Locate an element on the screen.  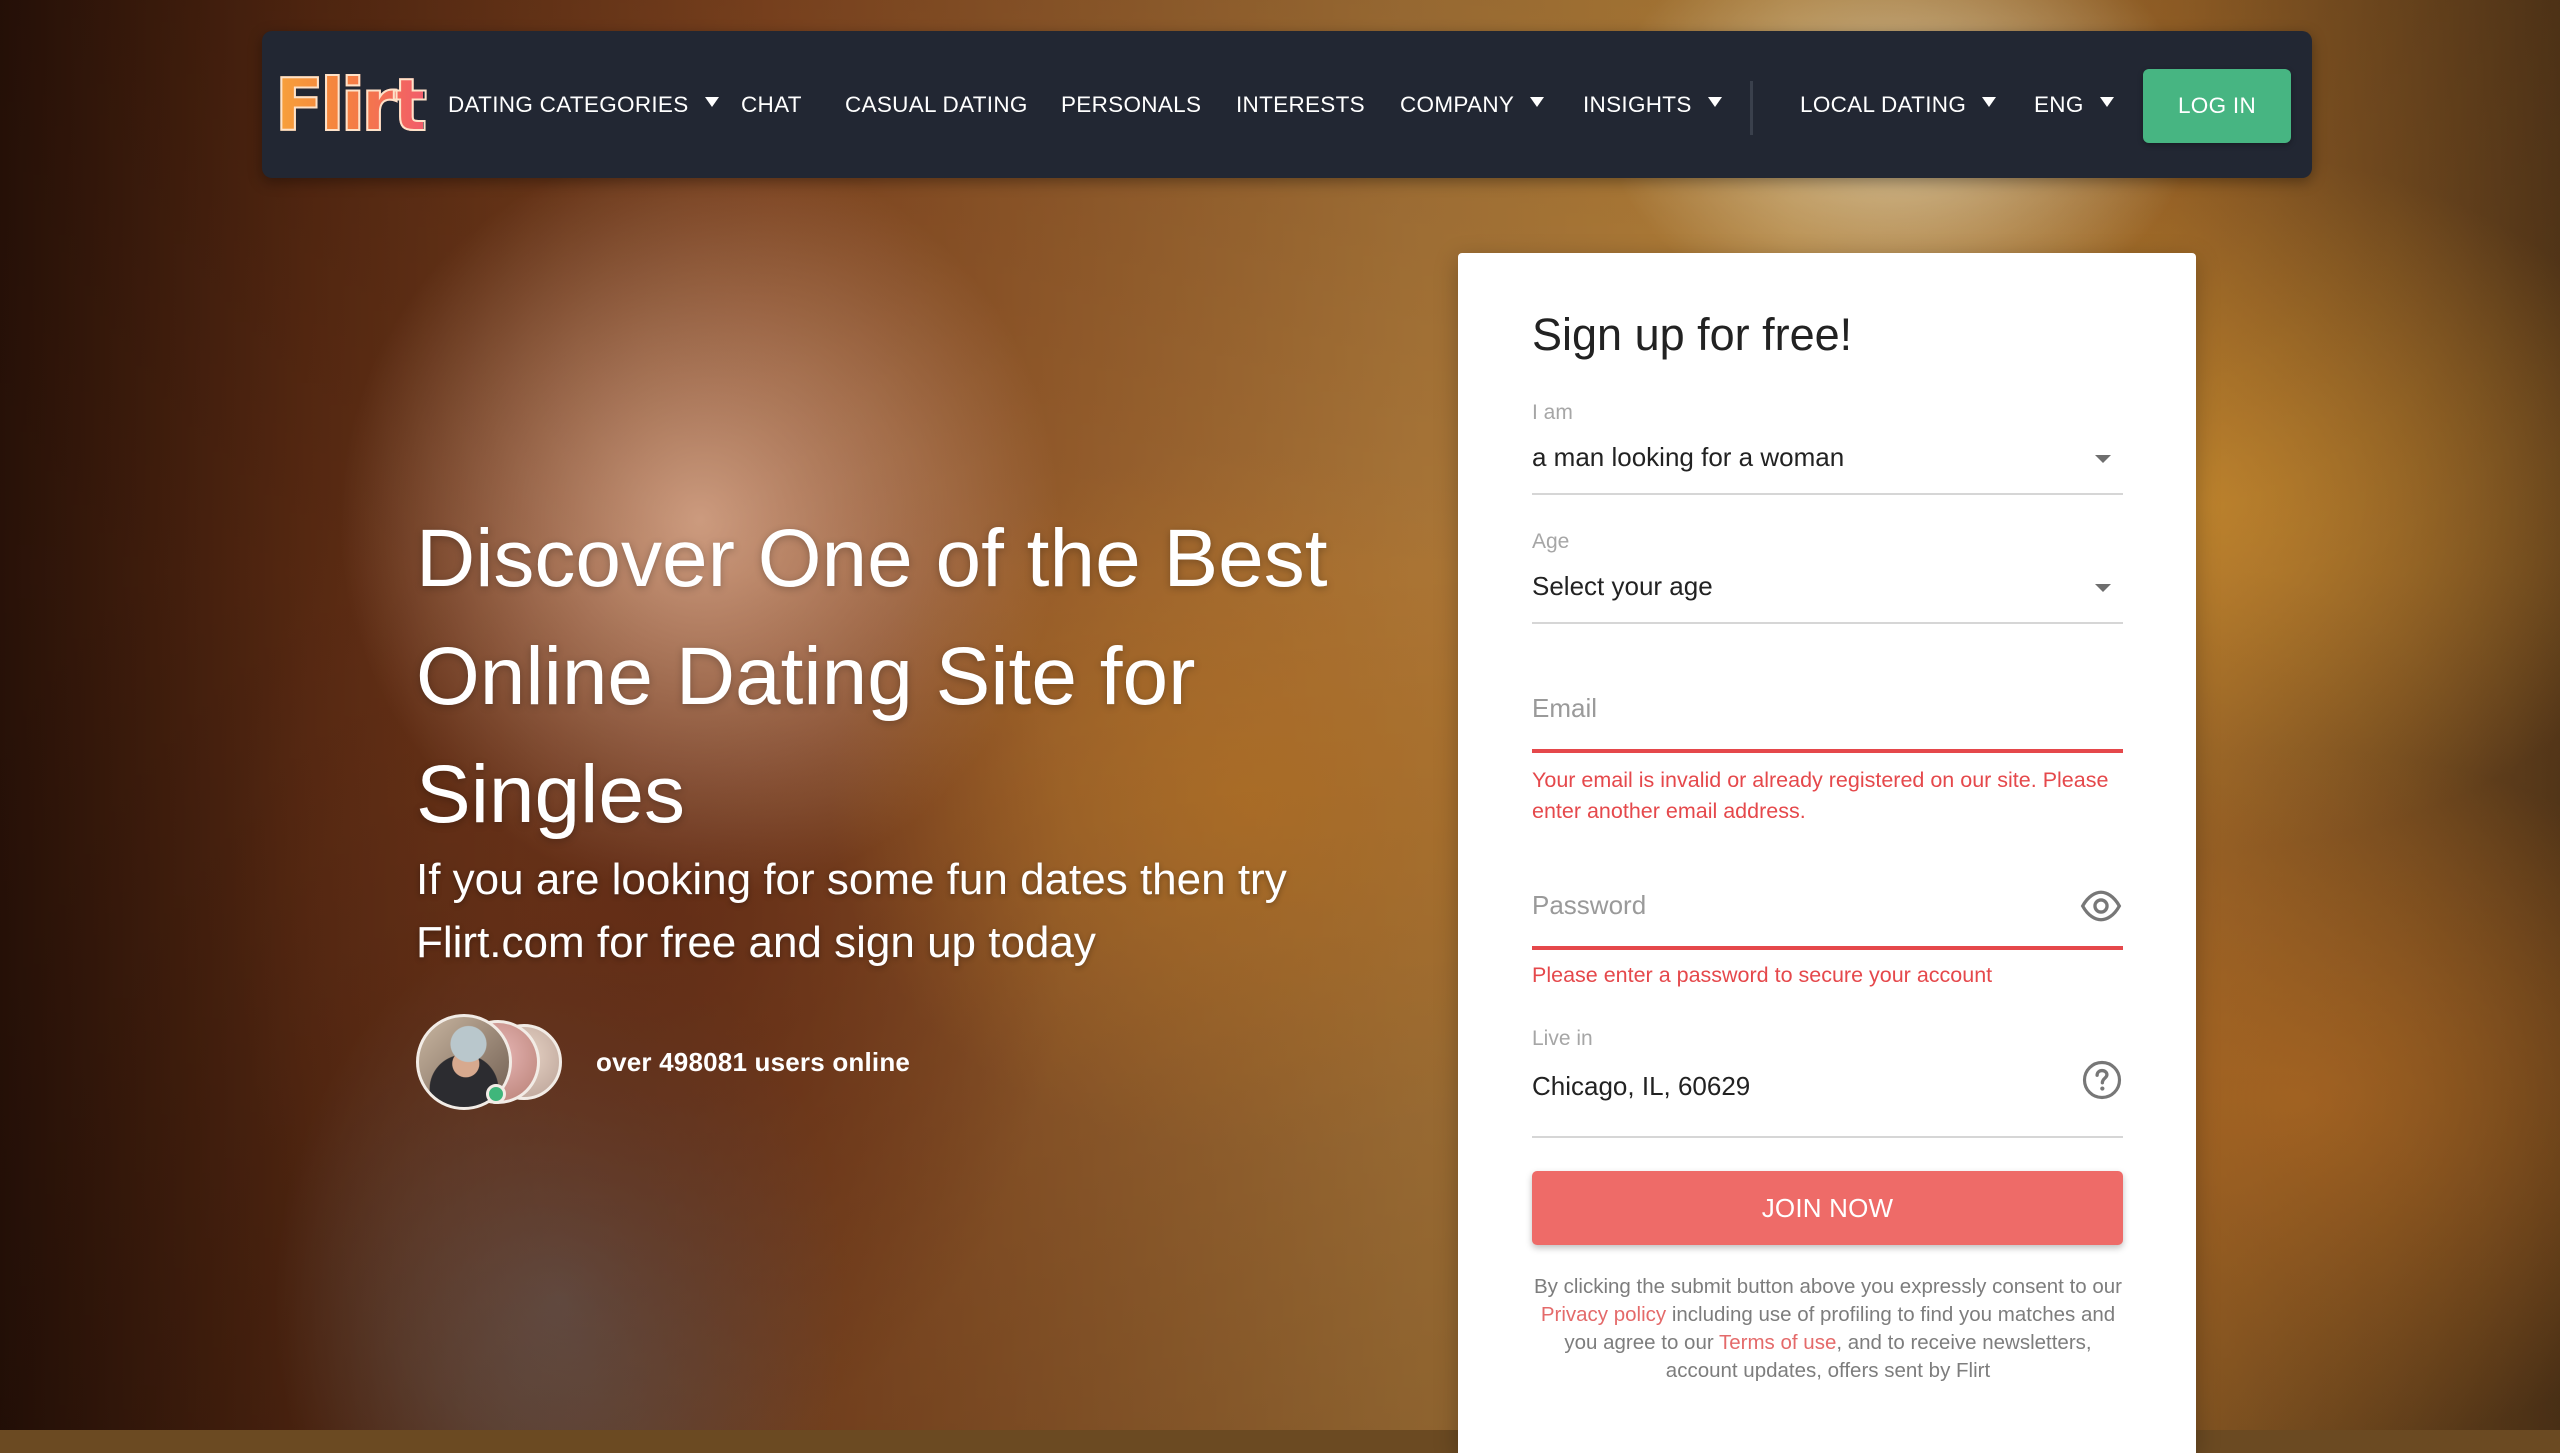
nav-casual-dating: CASUAL DATING is located at coordinates (936, 104).